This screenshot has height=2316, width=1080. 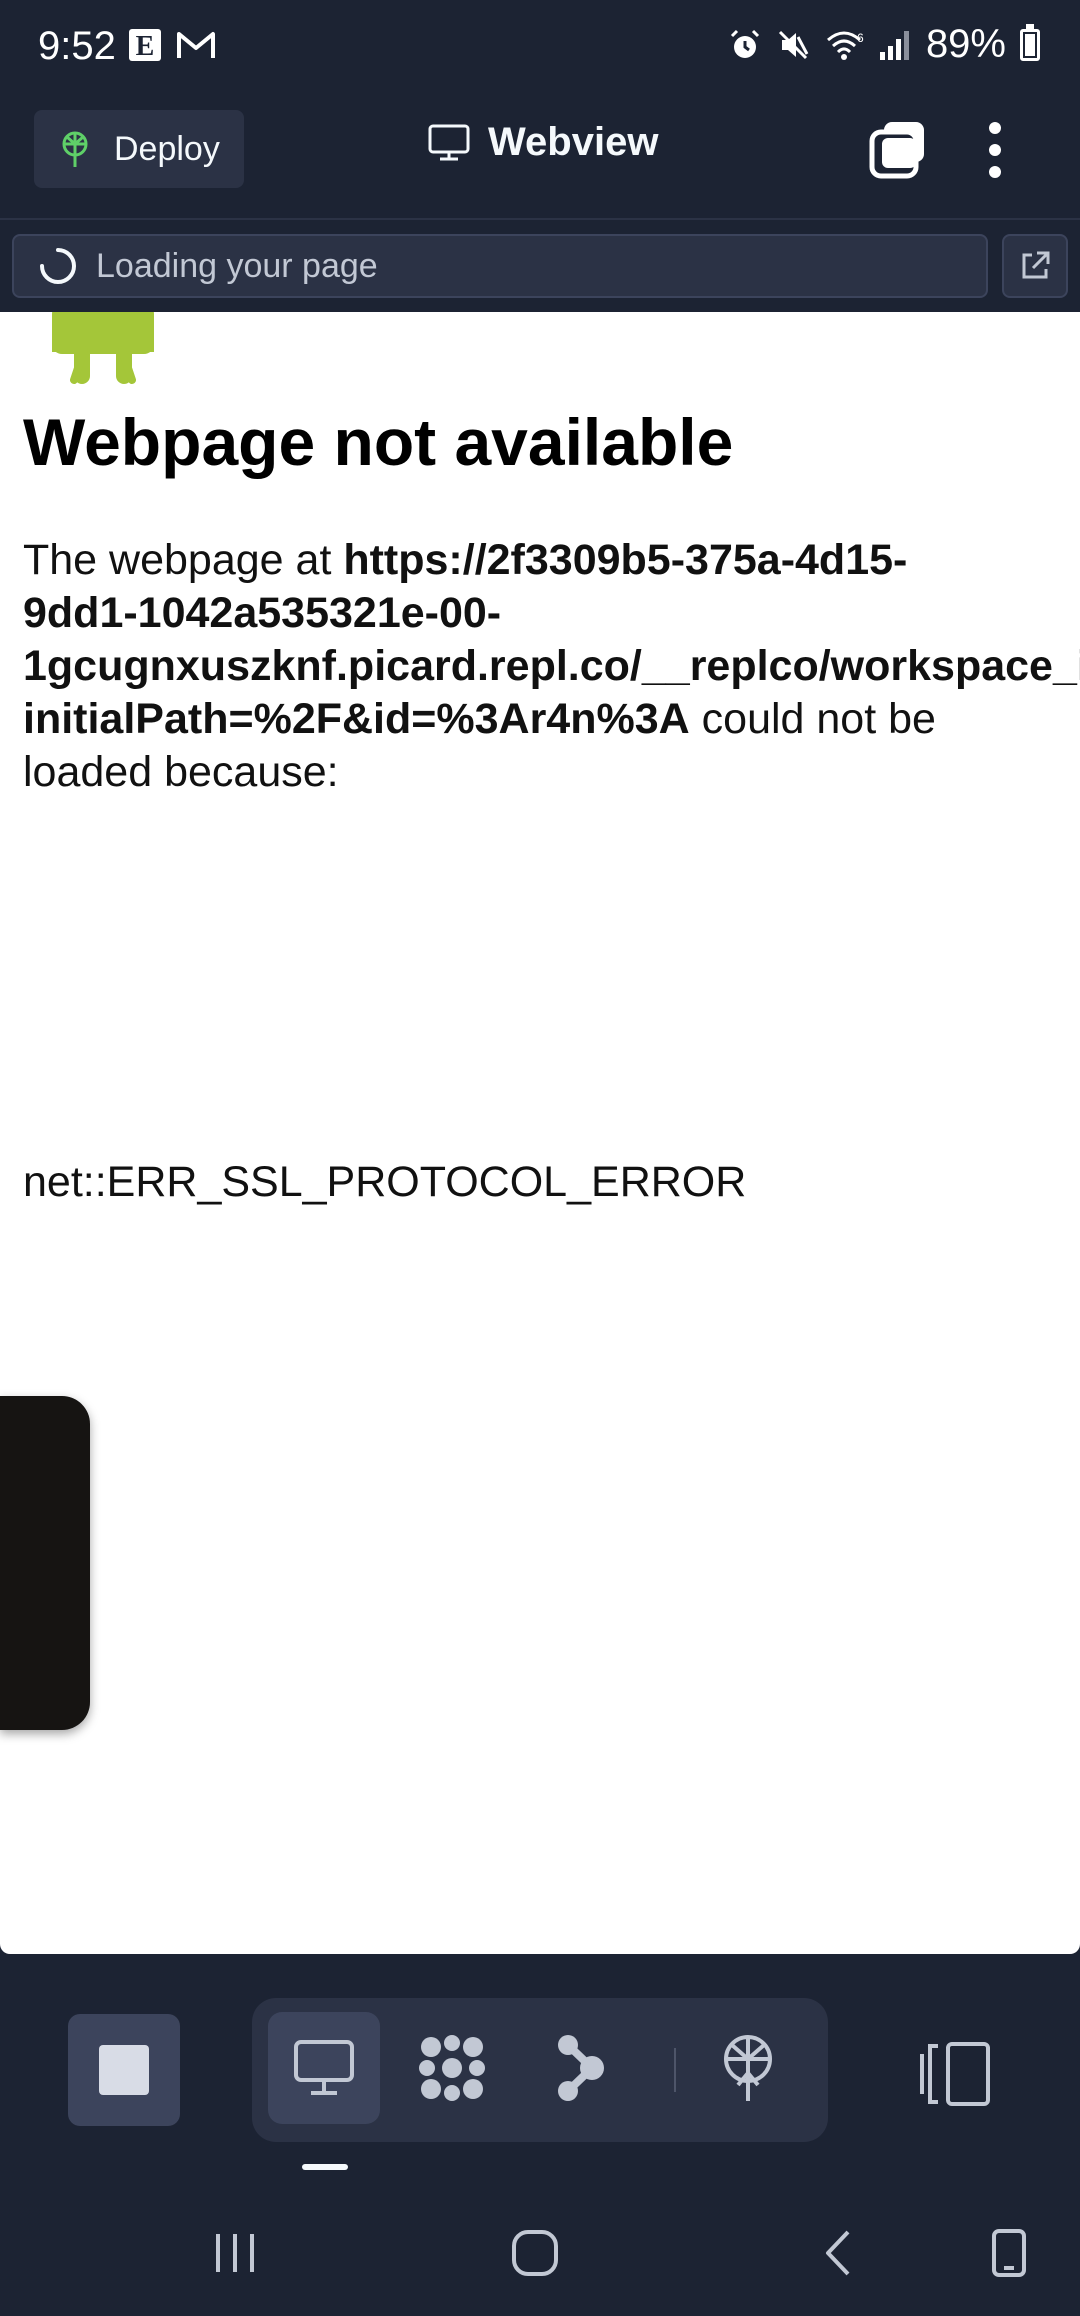 What do you see at coordinates (58, 266) in the screenshot?
I see `loading-spinner-icon` at bounding box center [58, 266].